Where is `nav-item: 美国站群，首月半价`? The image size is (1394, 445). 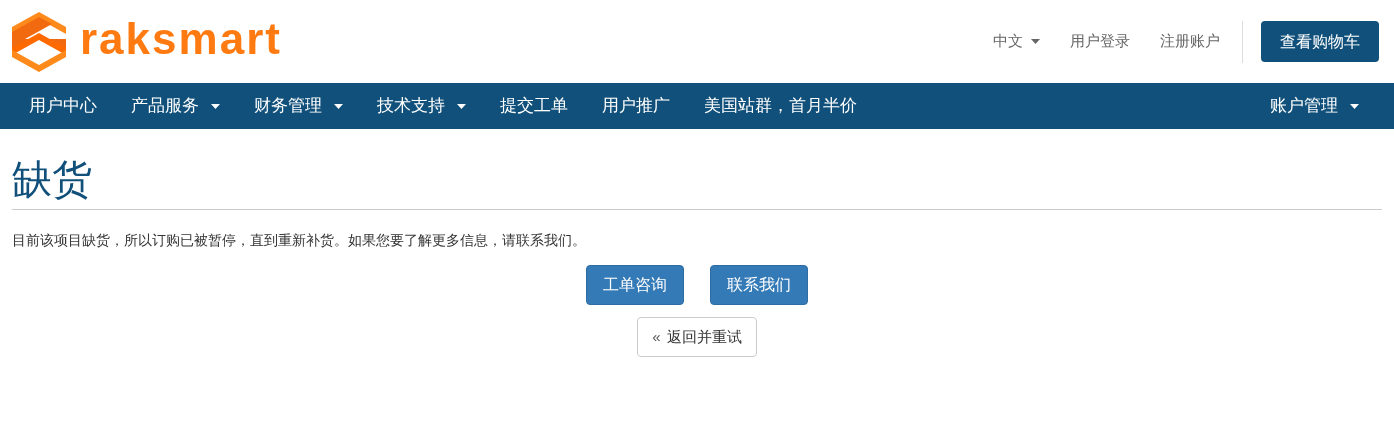 nav-item: 美国站群，首月半价 is located at coordinates (780, 106).